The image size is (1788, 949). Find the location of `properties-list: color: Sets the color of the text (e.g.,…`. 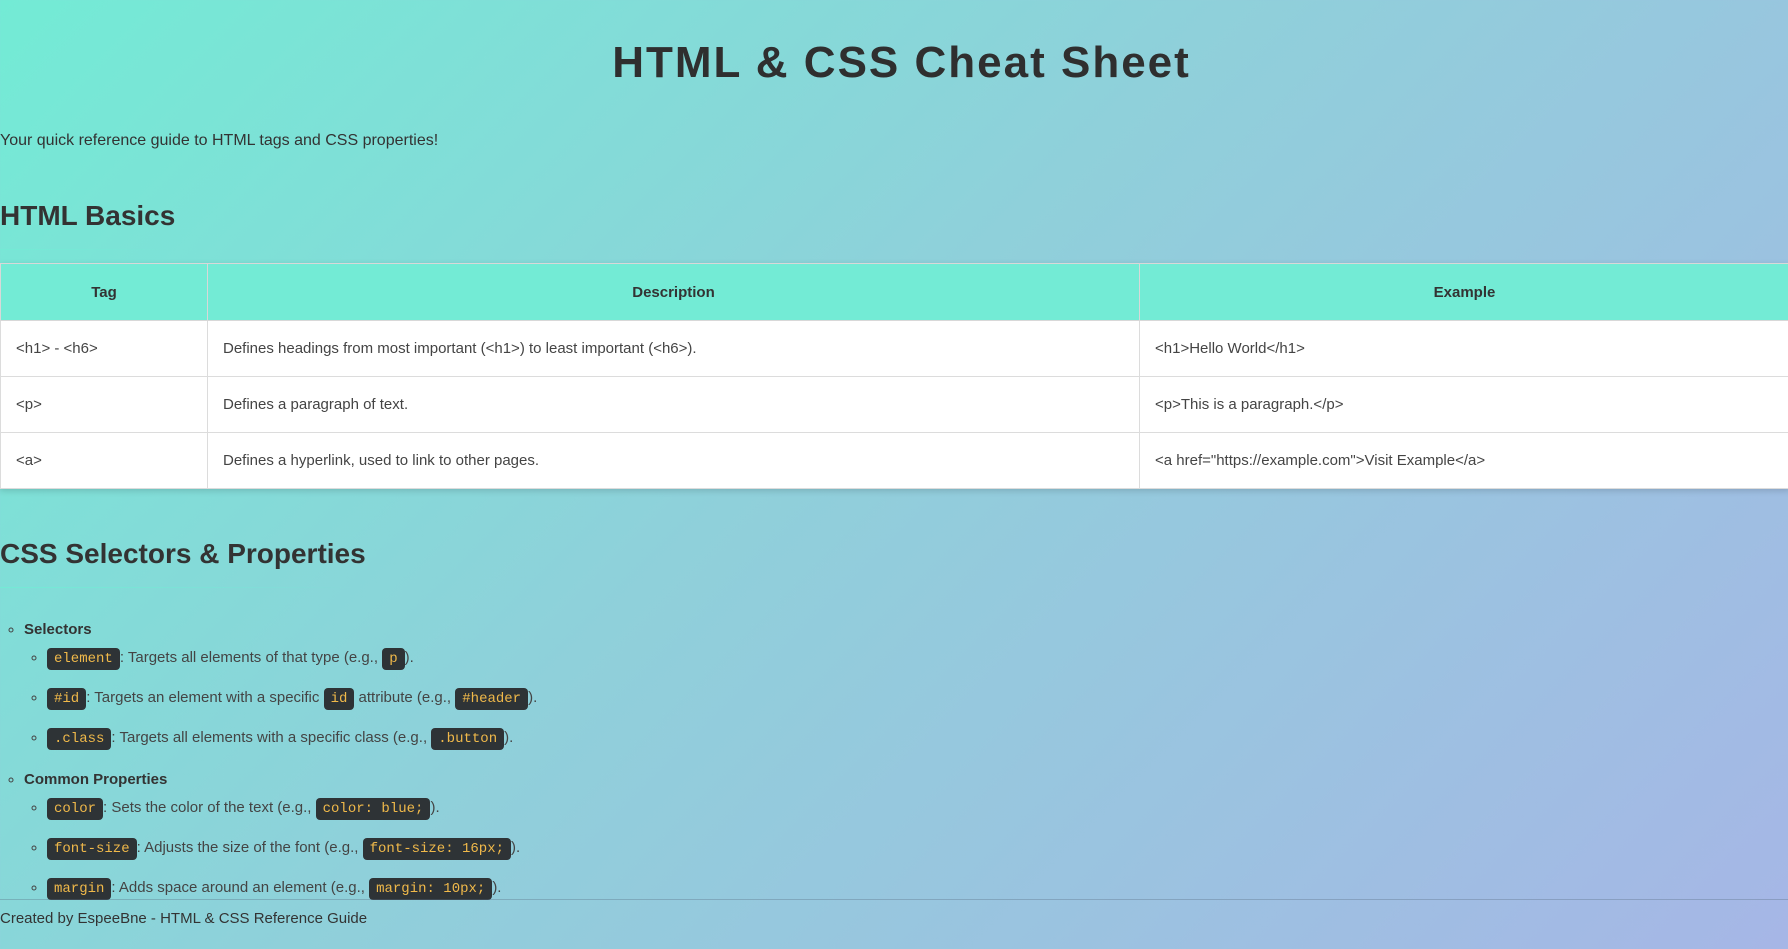

properties-list: color: Sets the color of the text (e.g.,… is located at coordinates (280, 854).